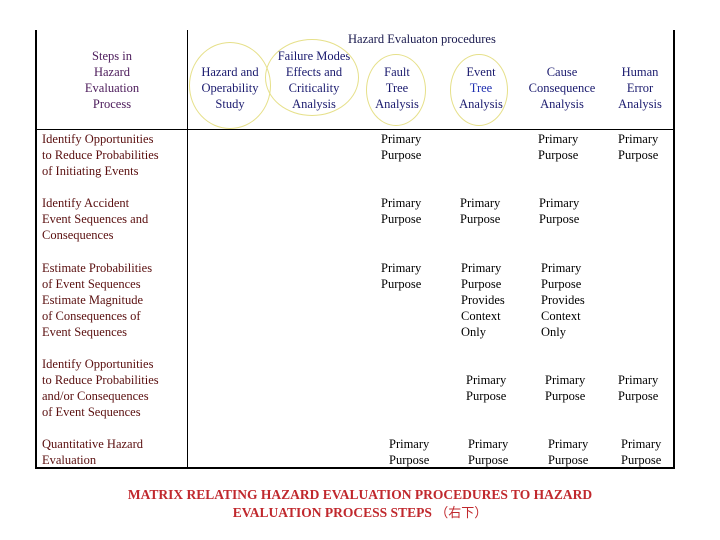 The image size is (720, 540). Describe the element at coordinates (481, 316) in the screenshot. I see `cell-line: Context` at that location.